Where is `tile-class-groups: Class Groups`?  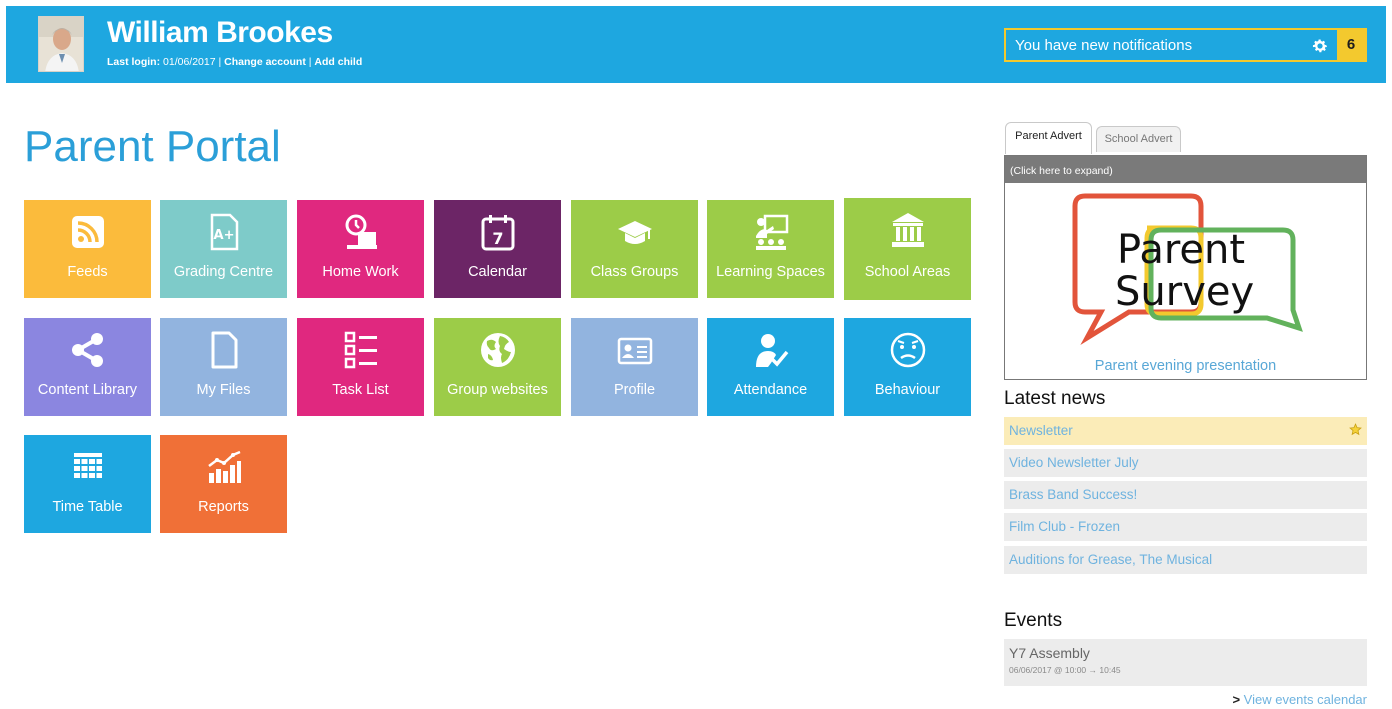 tile-class-groups: Class Groups is located at coordinates (634, 249).